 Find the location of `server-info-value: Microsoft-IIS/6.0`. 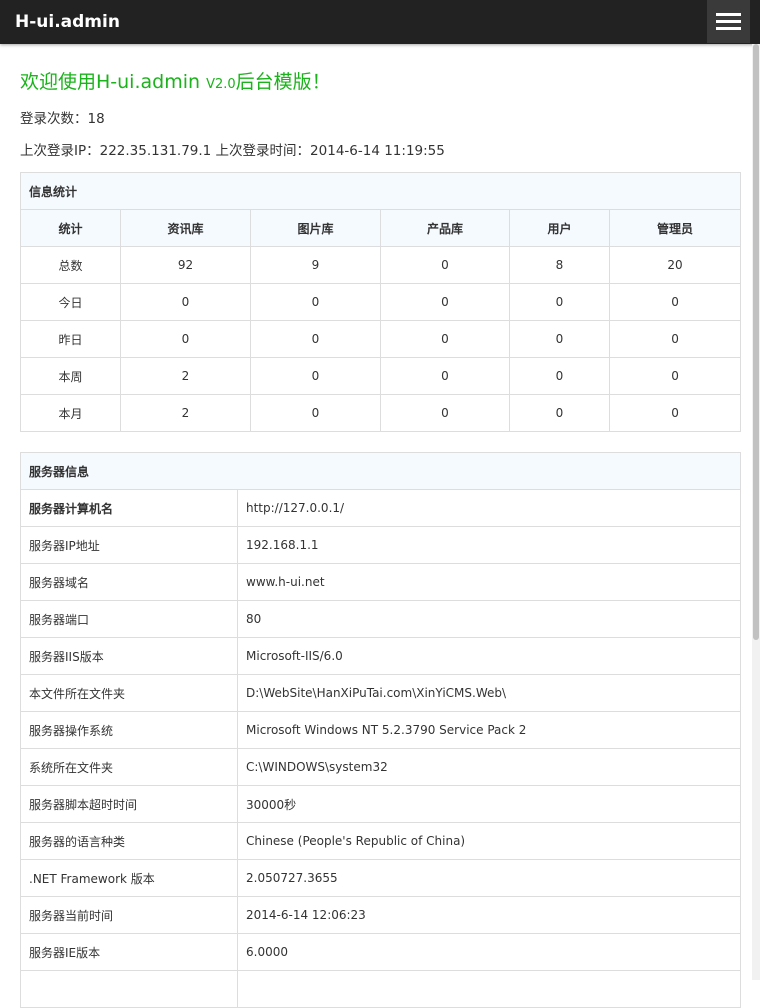

server-info-value: Microsoft-IIS/6.0 is located at coordinates (489, 656).